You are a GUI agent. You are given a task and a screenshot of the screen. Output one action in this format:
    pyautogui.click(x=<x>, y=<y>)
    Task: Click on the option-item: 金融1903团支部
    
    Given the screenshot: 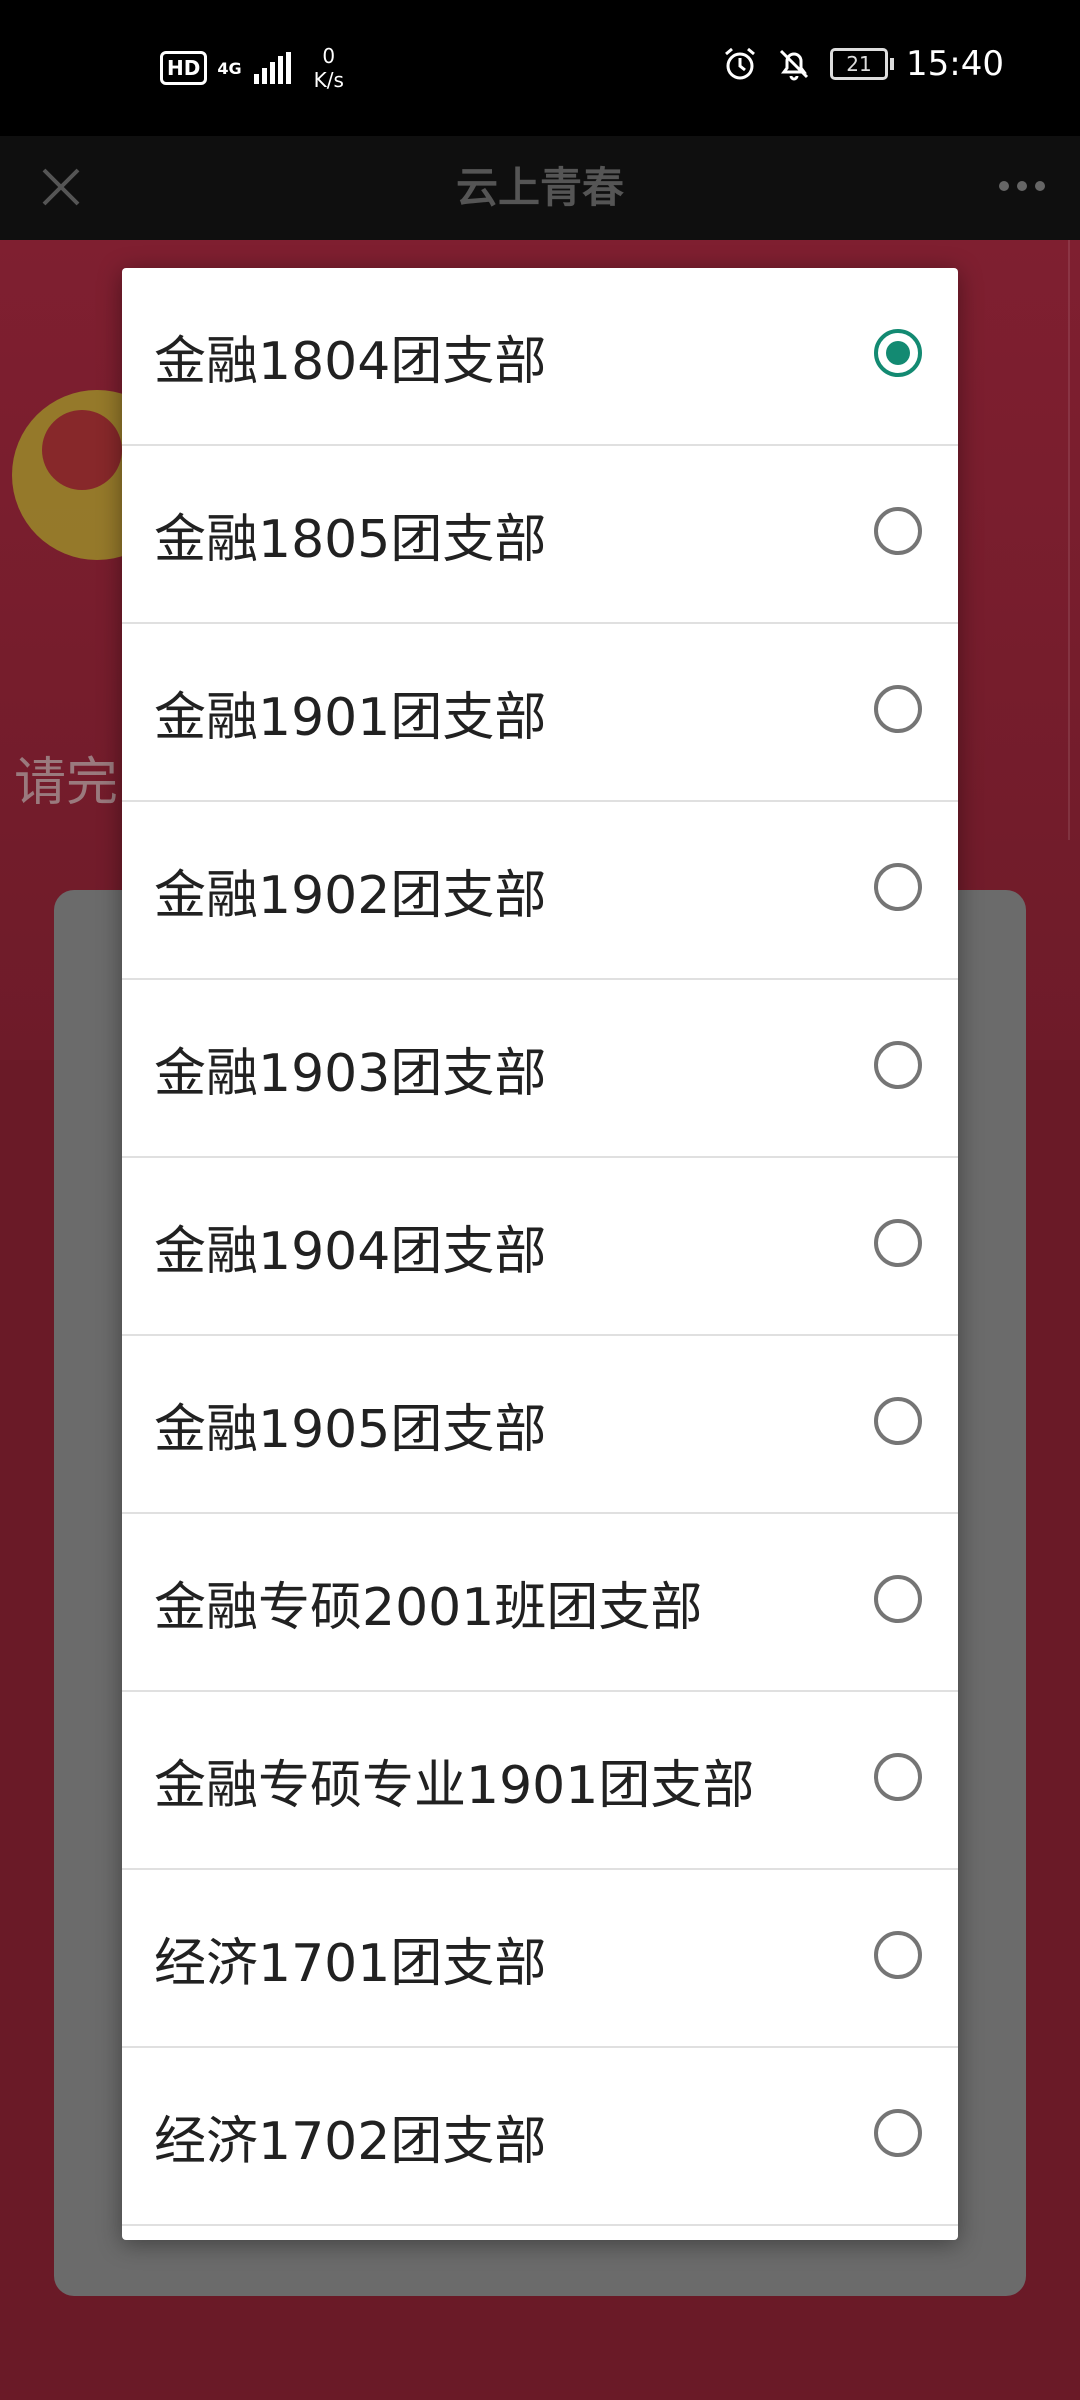 What is the action you would take?
    pyautogui.click(x=540, y=1069)
    